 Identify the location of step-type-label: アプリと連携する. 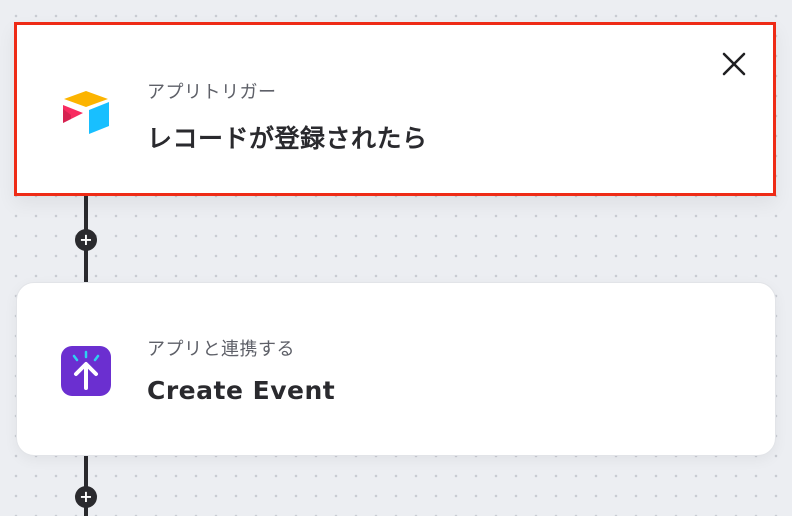
(221, 349).